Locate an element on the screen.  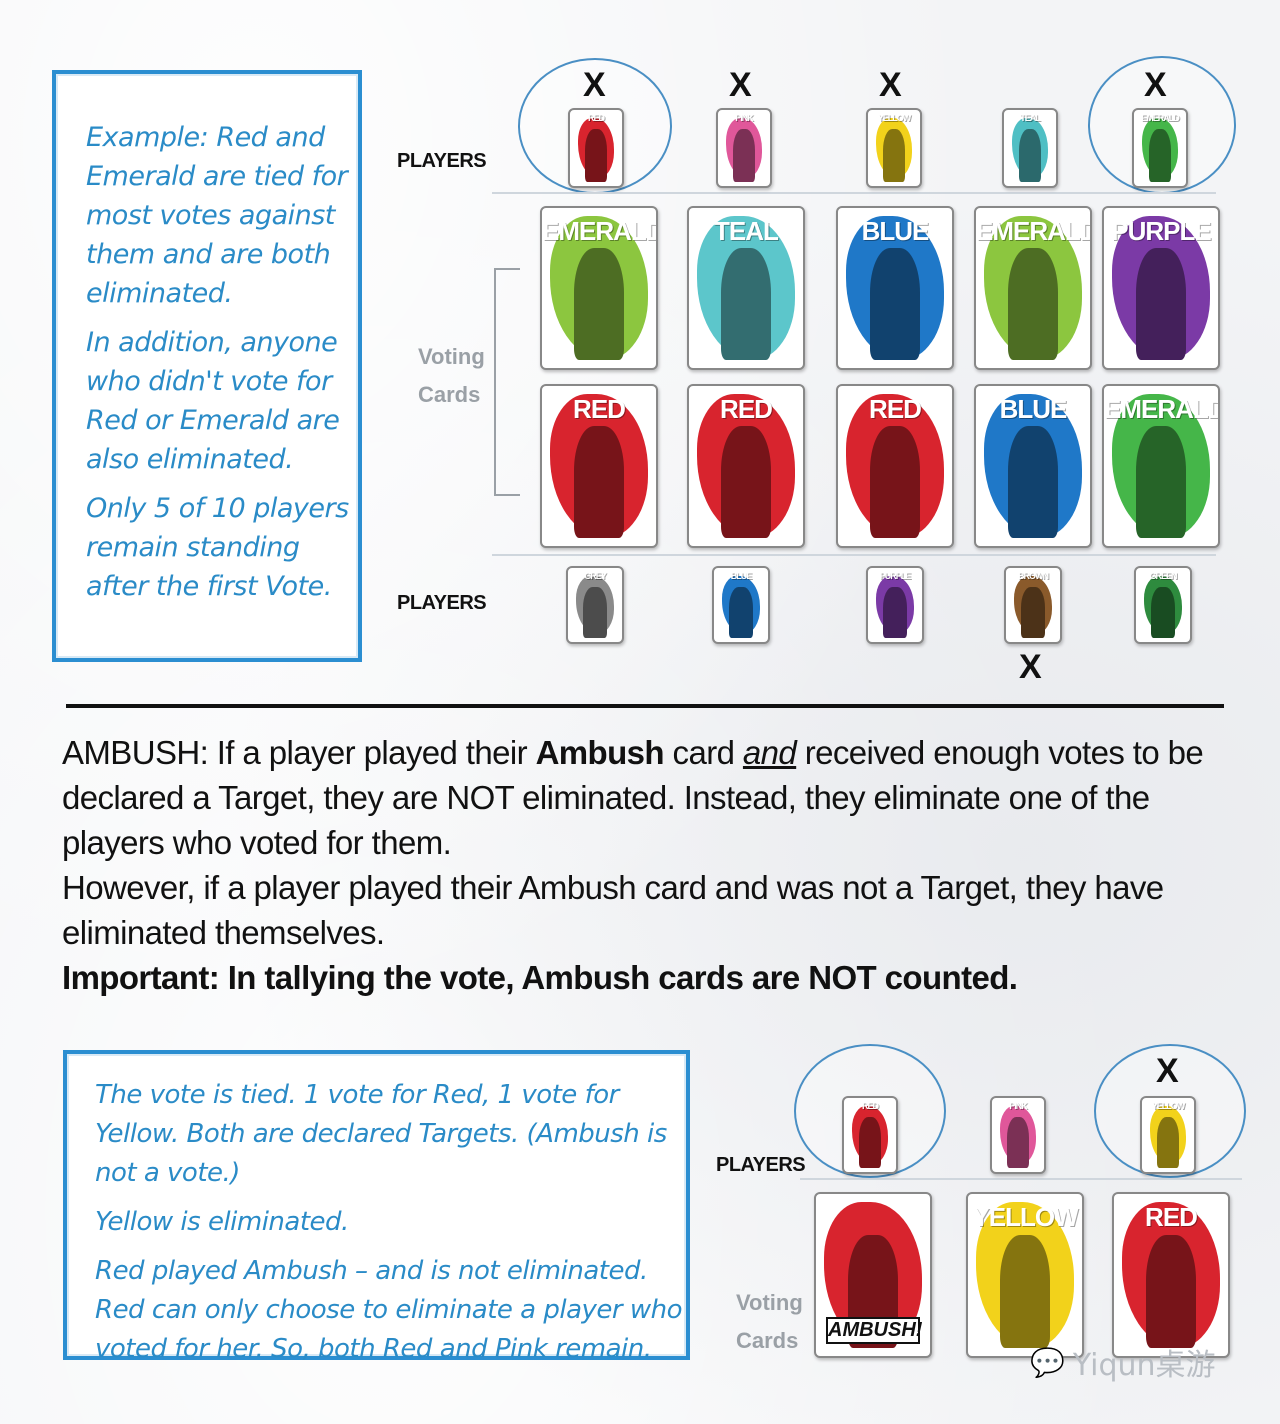
section-divider is located at coordinates (645, 706).